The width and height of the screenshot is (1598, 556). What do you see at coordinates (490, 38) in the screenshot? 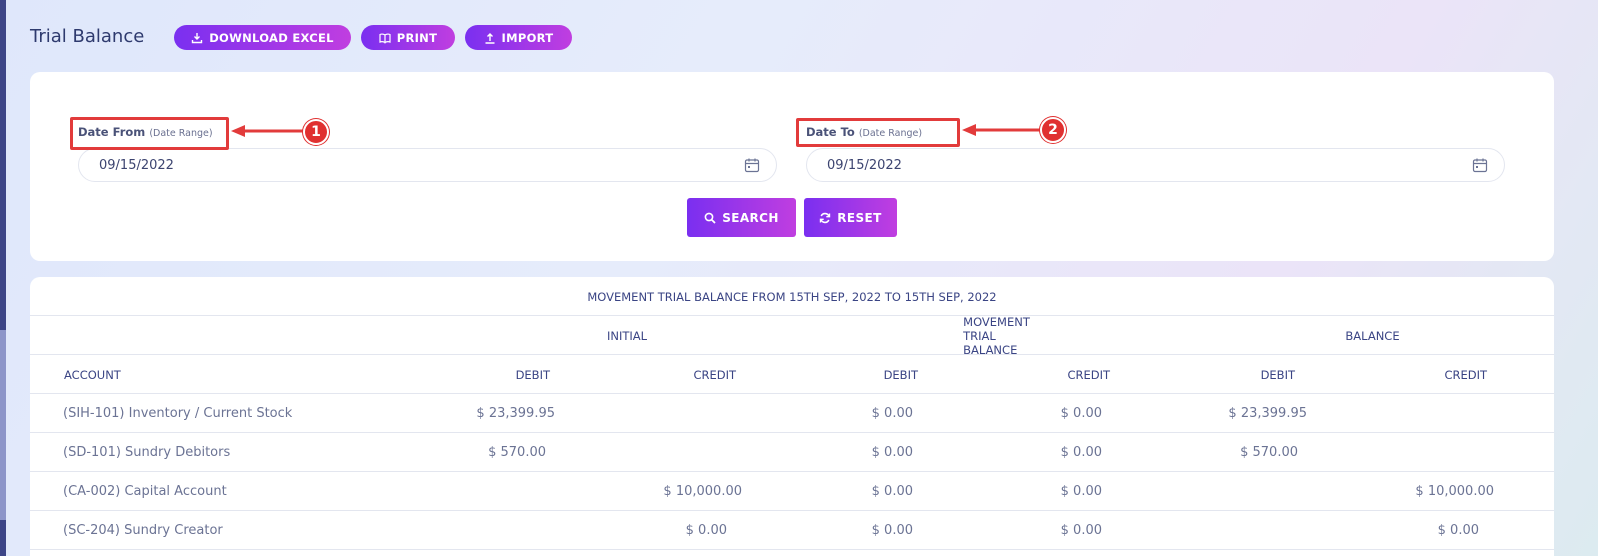
I see `upload-icon` at bounding box center [490, 38].